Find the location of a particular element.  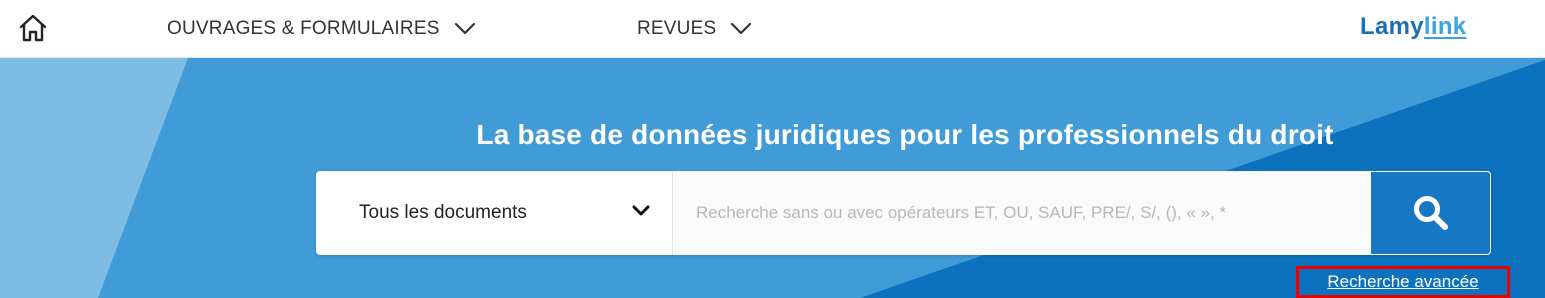

document-type-select: Tous les documents is located at coordinates (494, 213).